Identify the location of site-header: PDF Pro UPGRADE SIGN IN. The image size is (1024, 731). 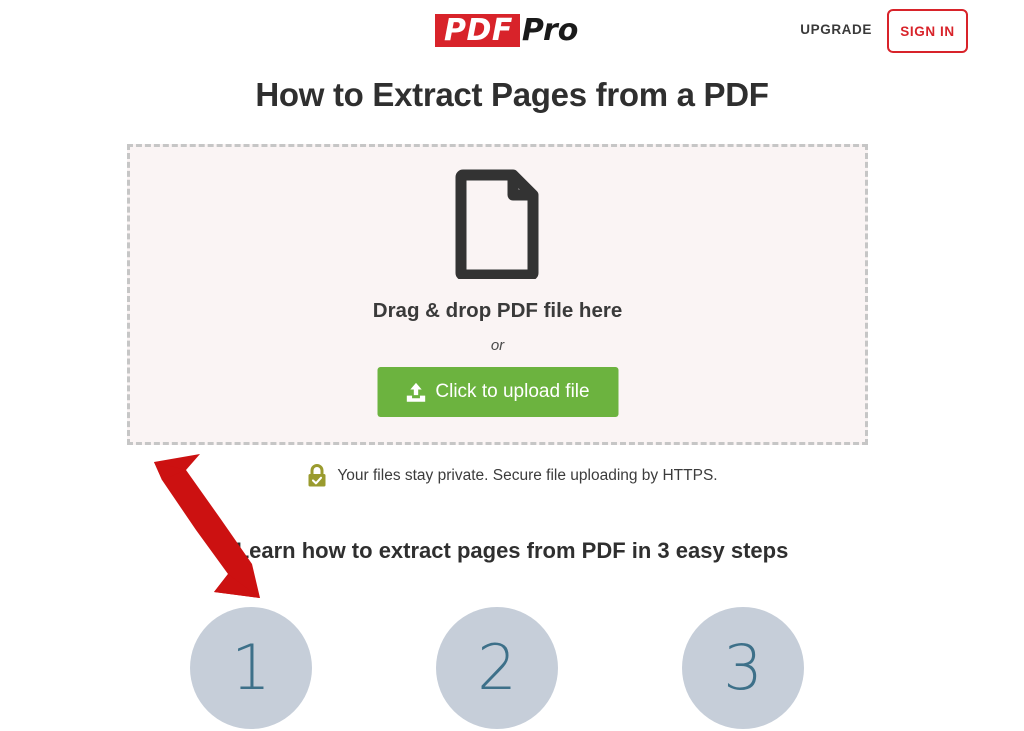
(512, 31).